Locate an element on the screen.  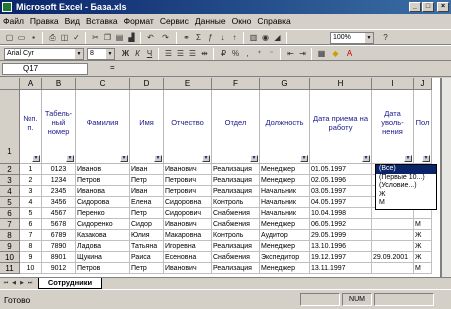
align-center-icon: ☰ is located at coordinates (180, 53).